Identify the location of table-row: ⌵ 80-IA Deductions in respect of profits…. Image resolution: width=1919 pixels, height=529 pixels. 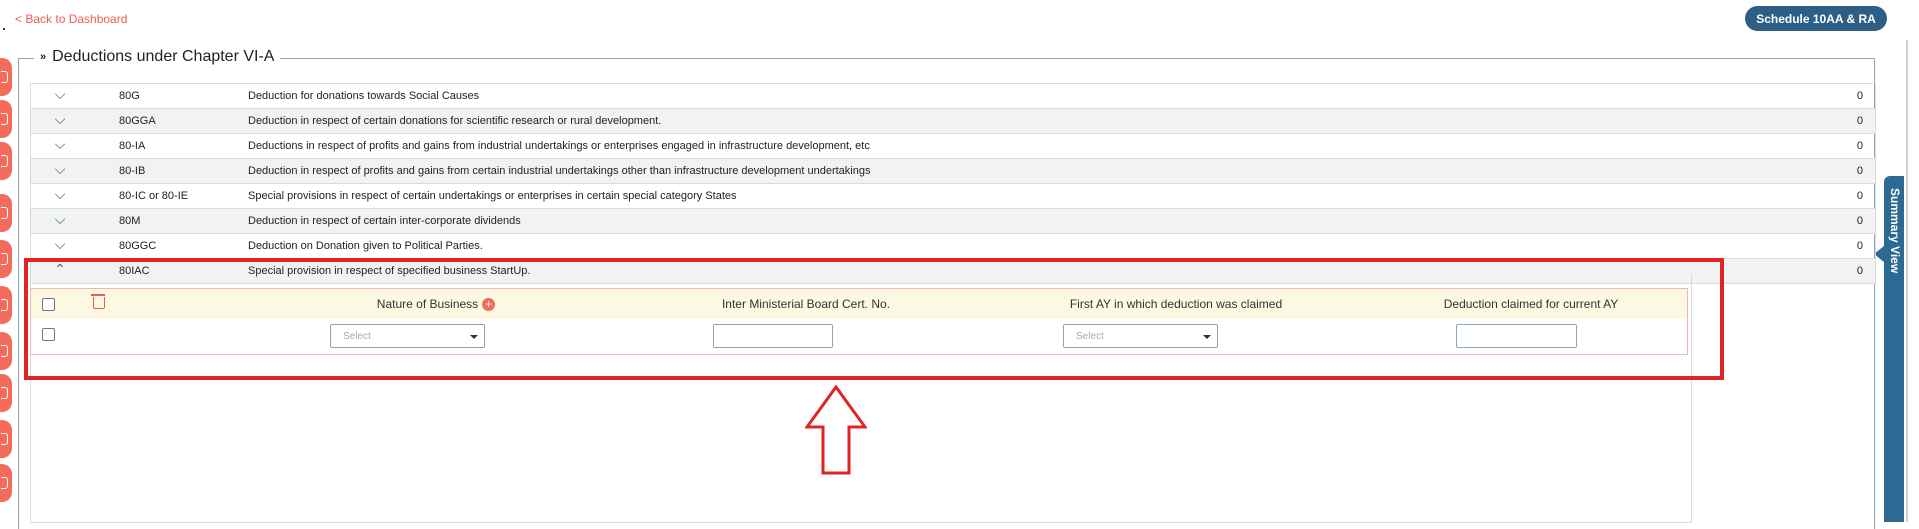
(953, 146).